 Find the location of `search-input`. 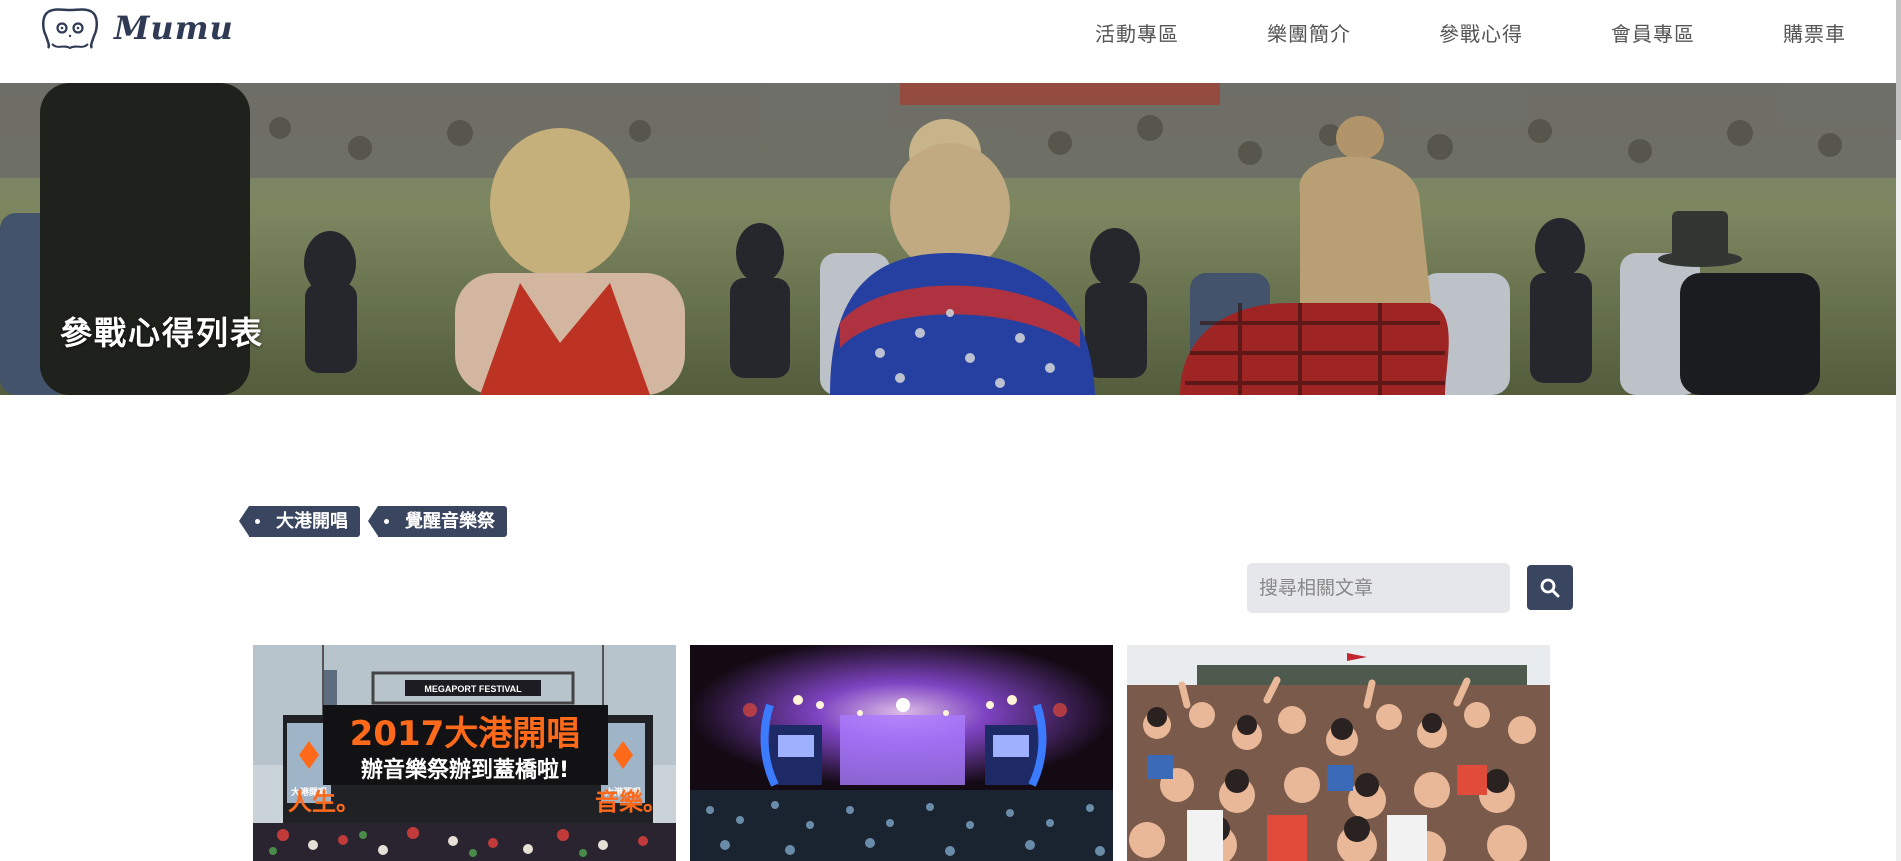

search-input is located at coordinates (1378, 588).